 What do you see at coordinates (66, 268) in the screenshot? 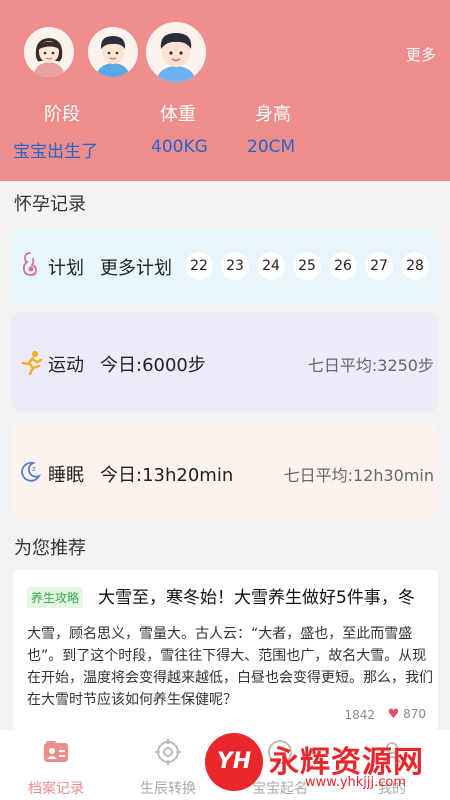
I see `plan-title: 计划` at bounding box center [66, 268].